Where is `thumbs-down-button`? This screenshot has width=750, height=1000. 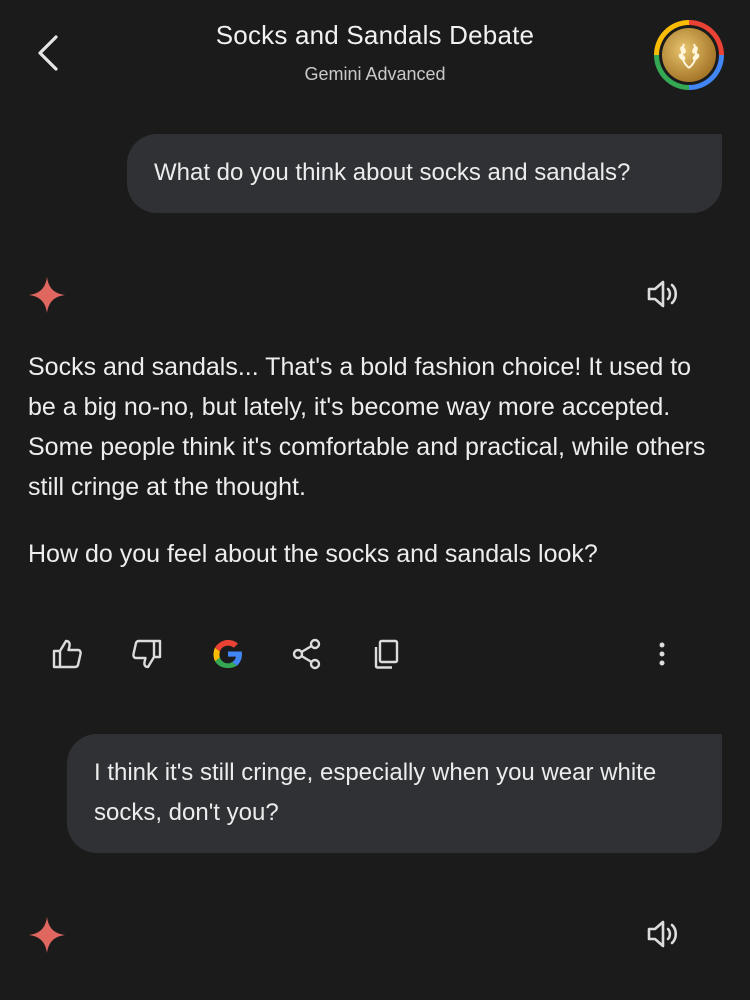
thumbs-down-button is located at coordinates (147, 654).